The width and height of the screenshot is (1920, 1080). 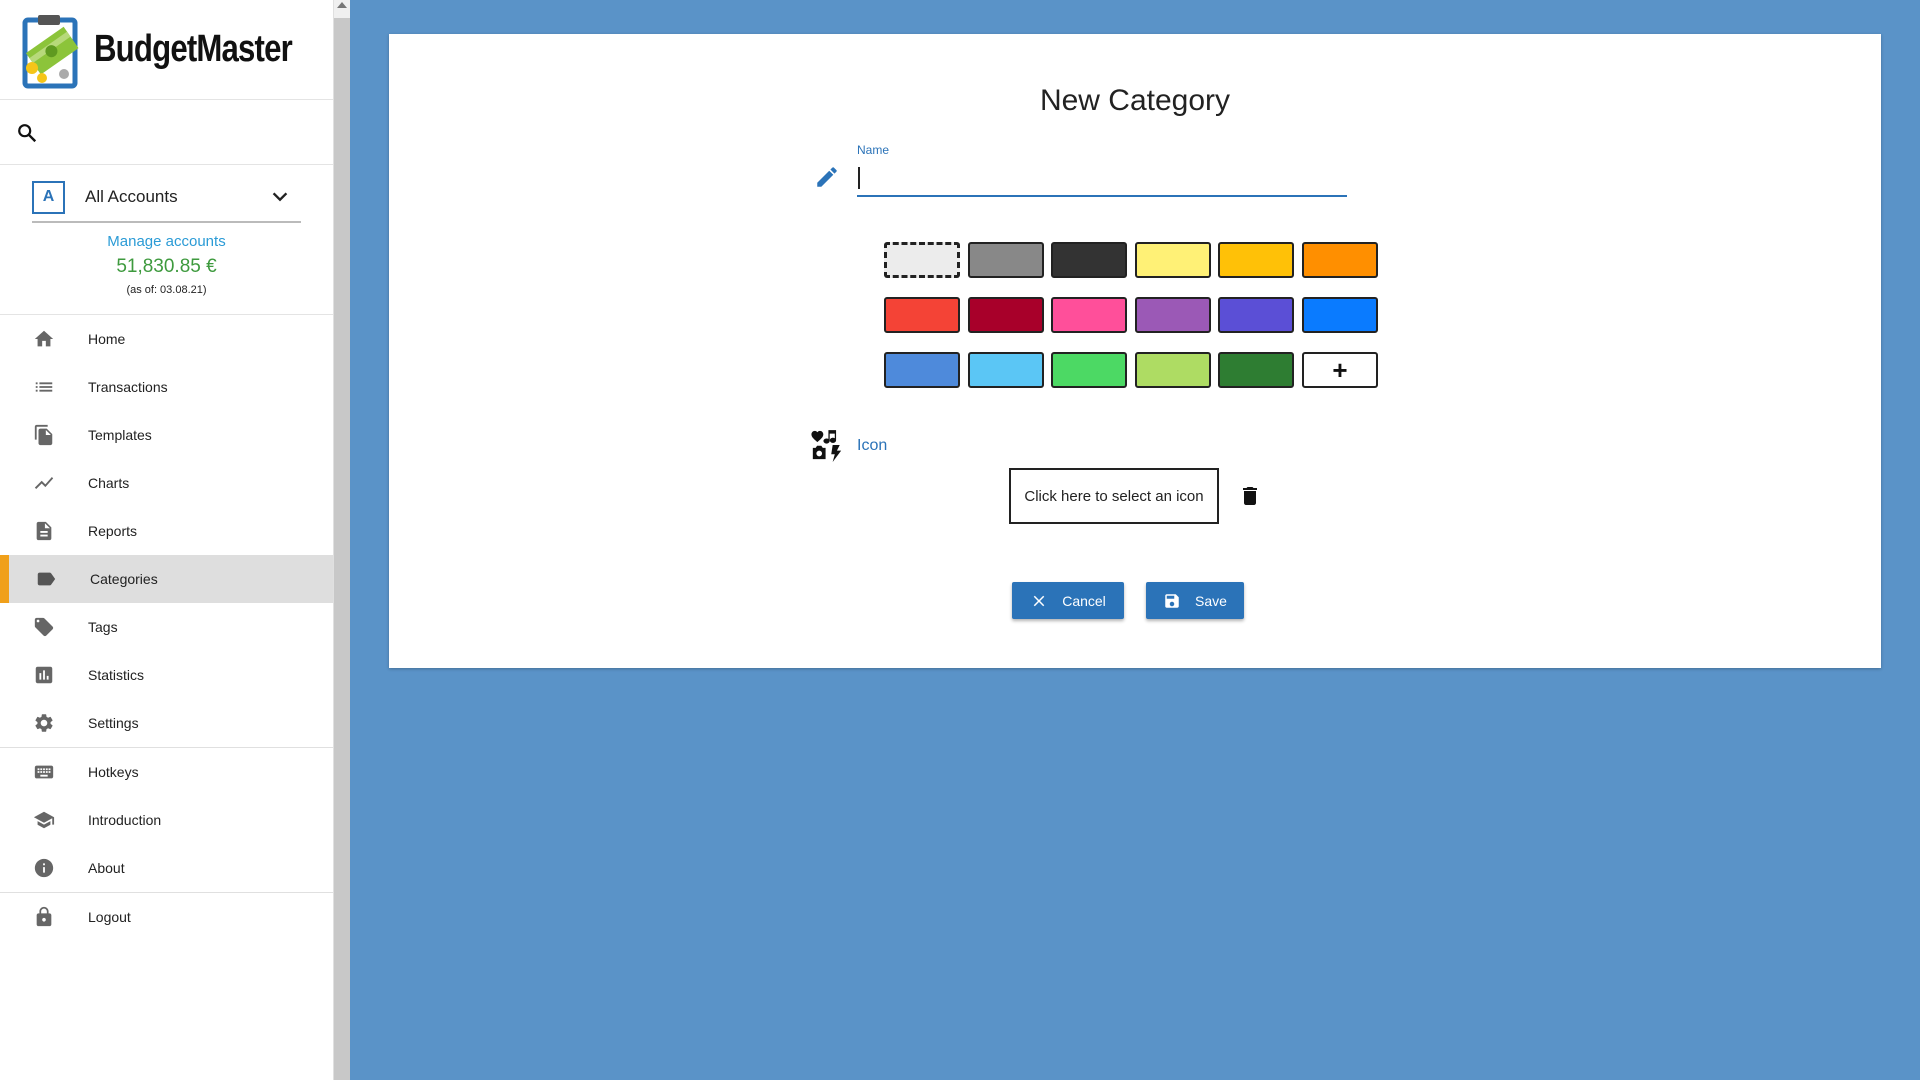 I want to click on pencil-icon, so click(x=827, y=177).